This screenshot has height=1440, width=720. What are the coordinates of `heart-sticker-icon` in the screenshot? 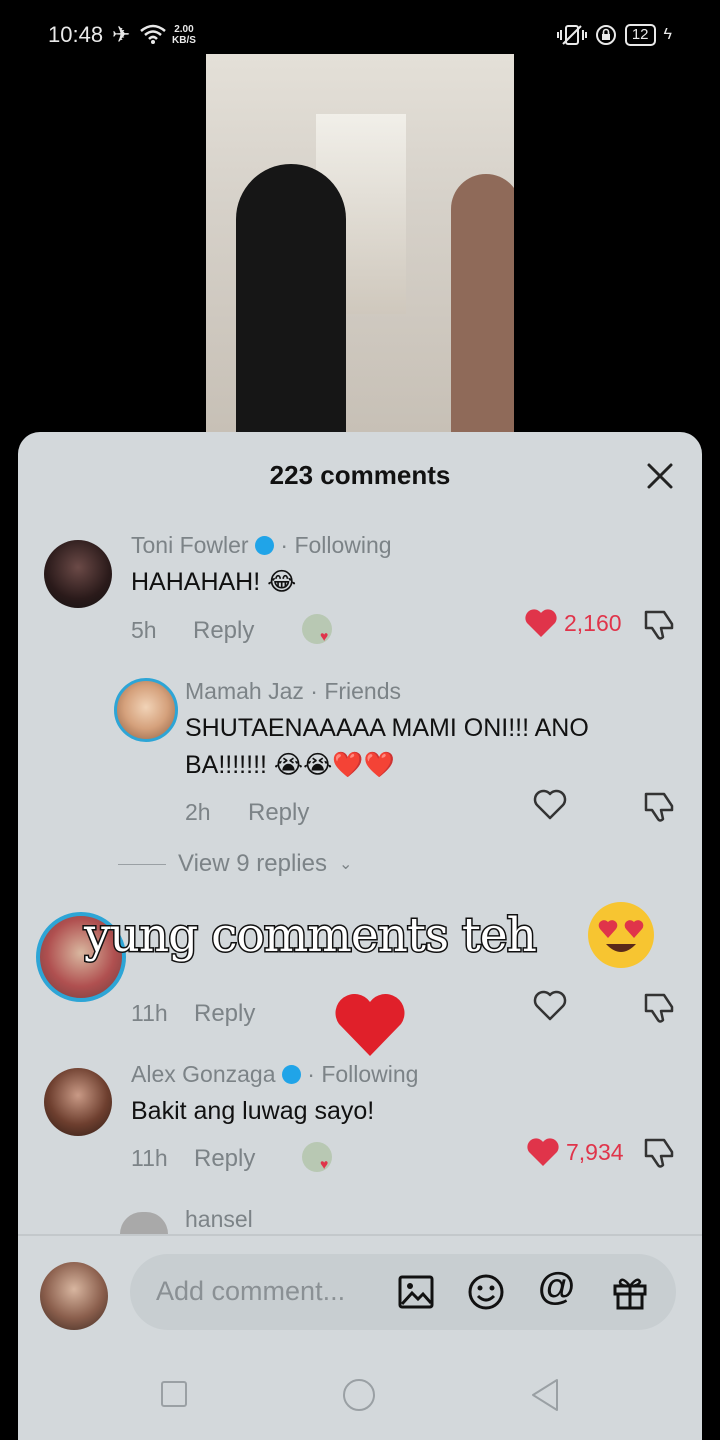 It's located at (370, 1025).